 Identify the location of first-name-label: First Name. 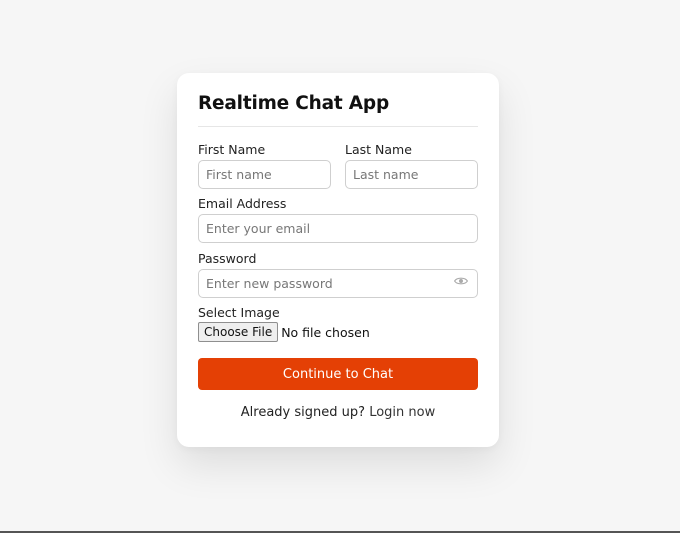
(232, 149).